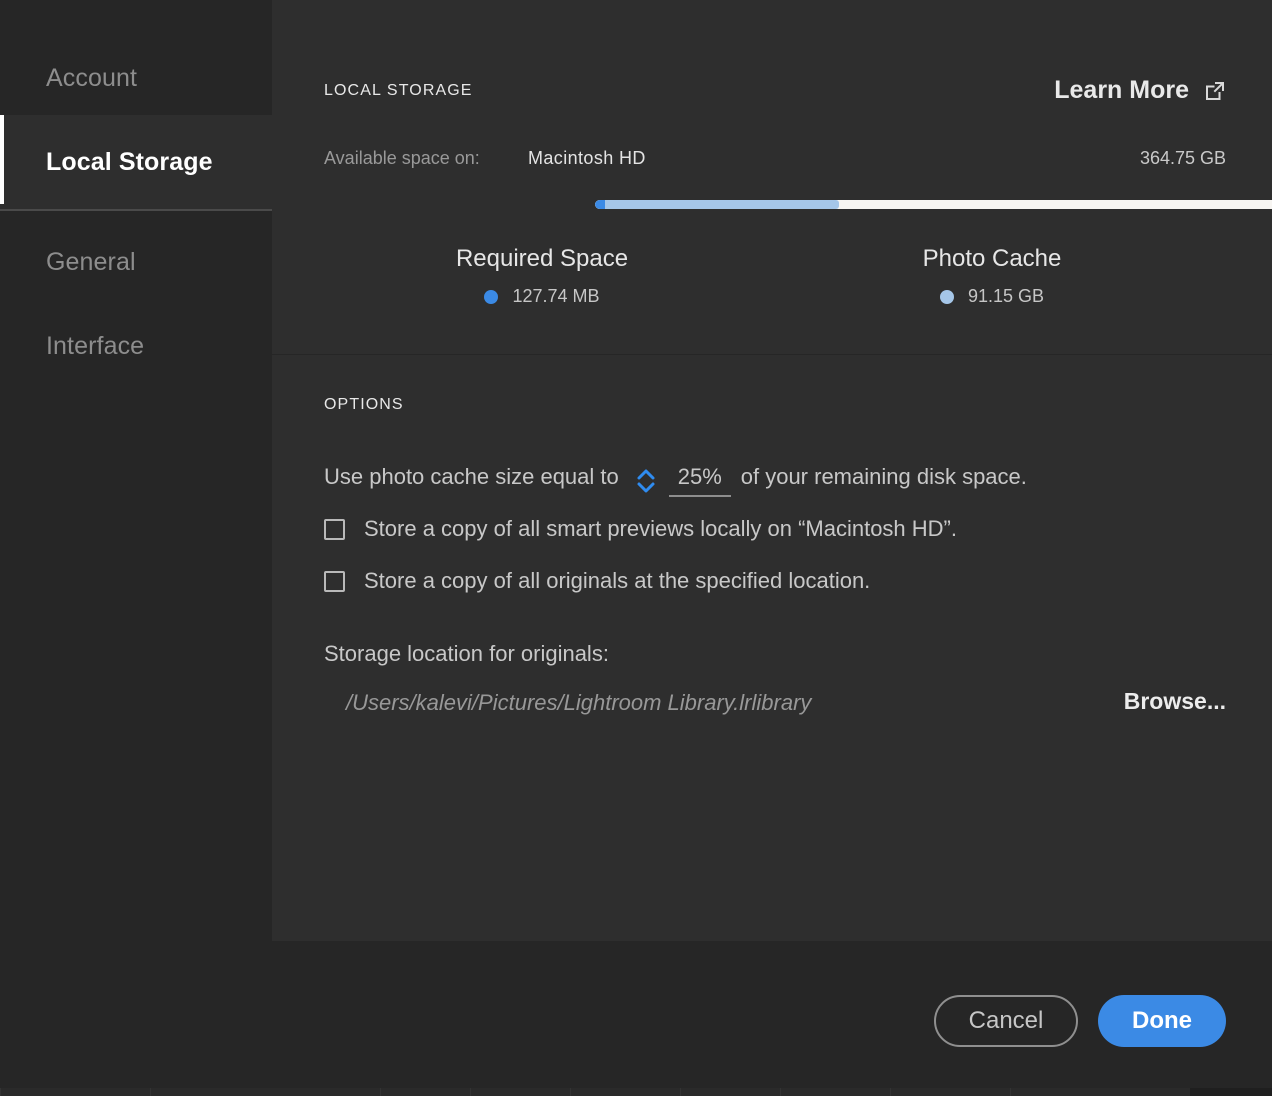  What do you see at coordinates (992, 258) in the screenshot?
I see `legend-label: Photo Cache` at bounding box center [992, 258].